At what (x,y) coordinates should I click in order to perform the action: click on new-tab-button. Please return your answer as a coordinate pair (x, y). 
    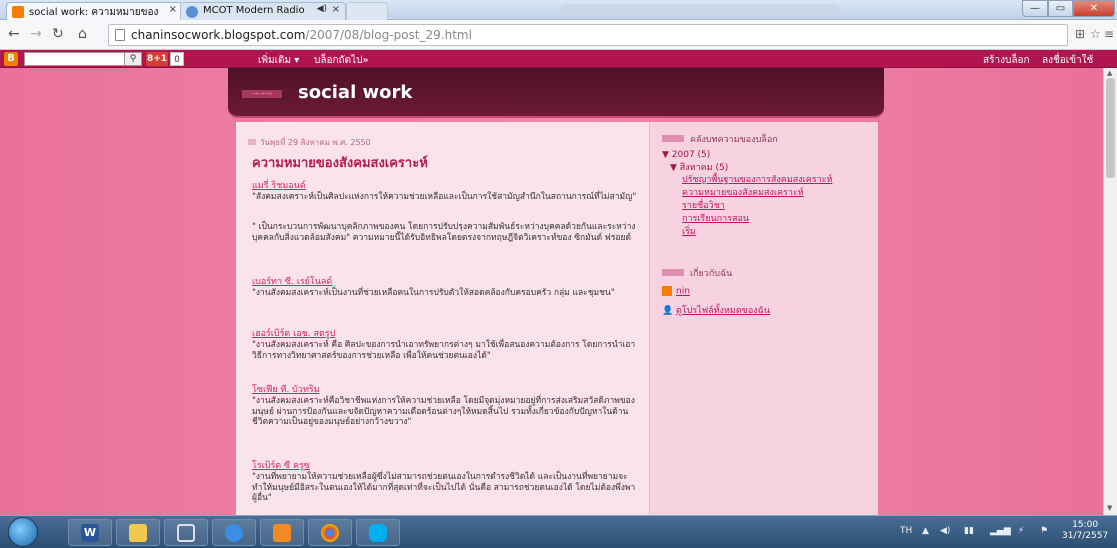
    Looking at the image, I should click on (367, 11).